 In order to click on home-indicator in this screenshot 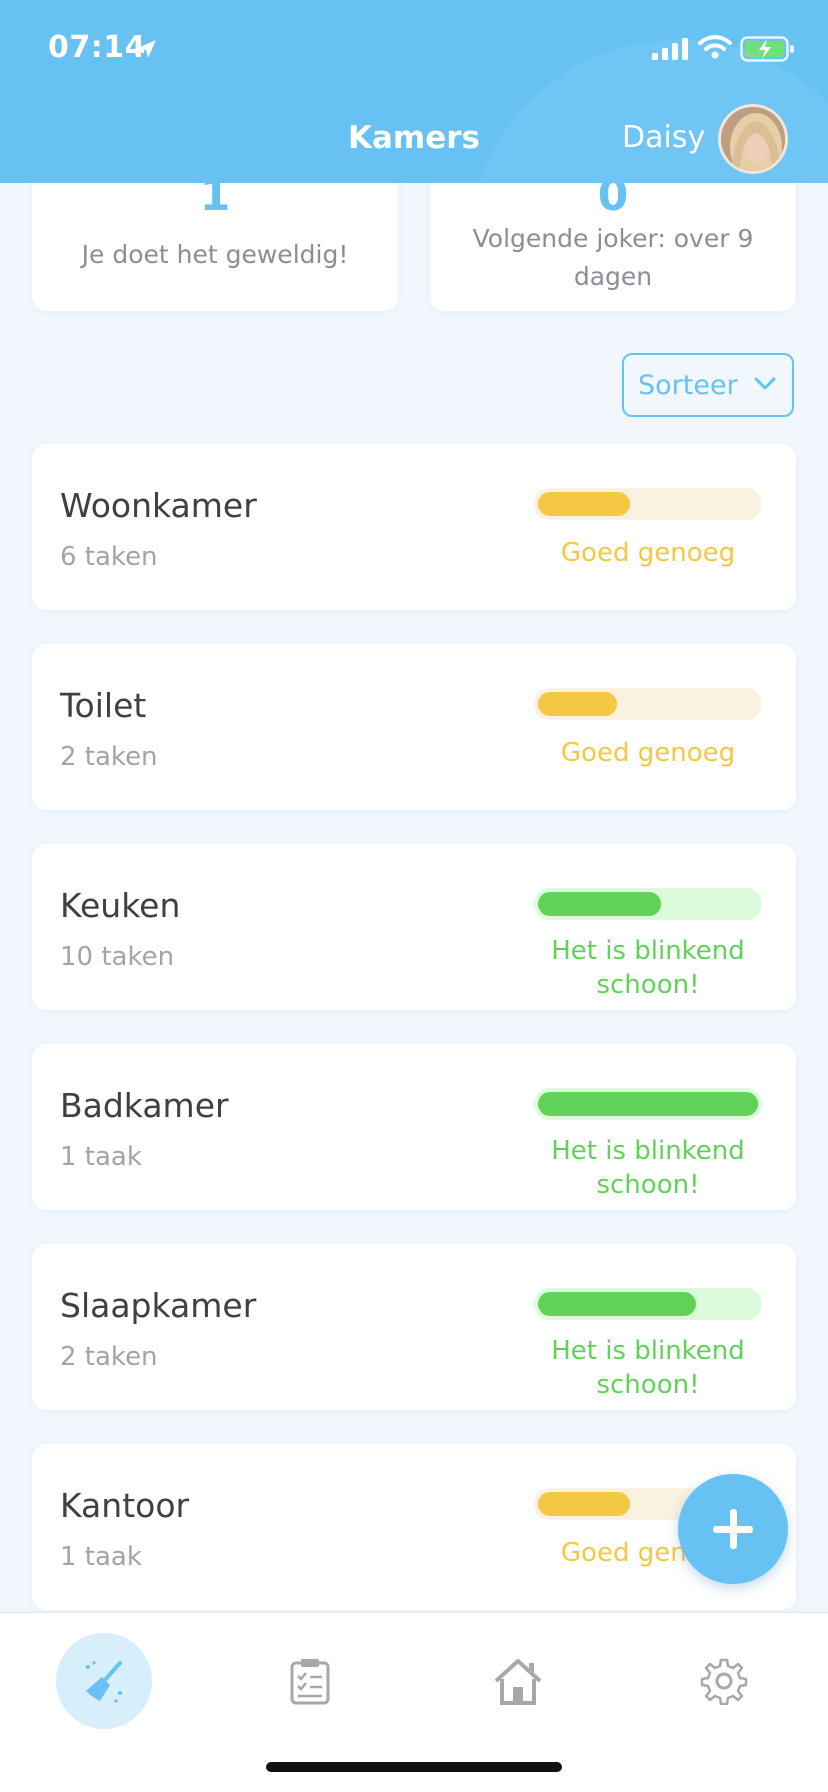, I will do `click(414, 1767)`.